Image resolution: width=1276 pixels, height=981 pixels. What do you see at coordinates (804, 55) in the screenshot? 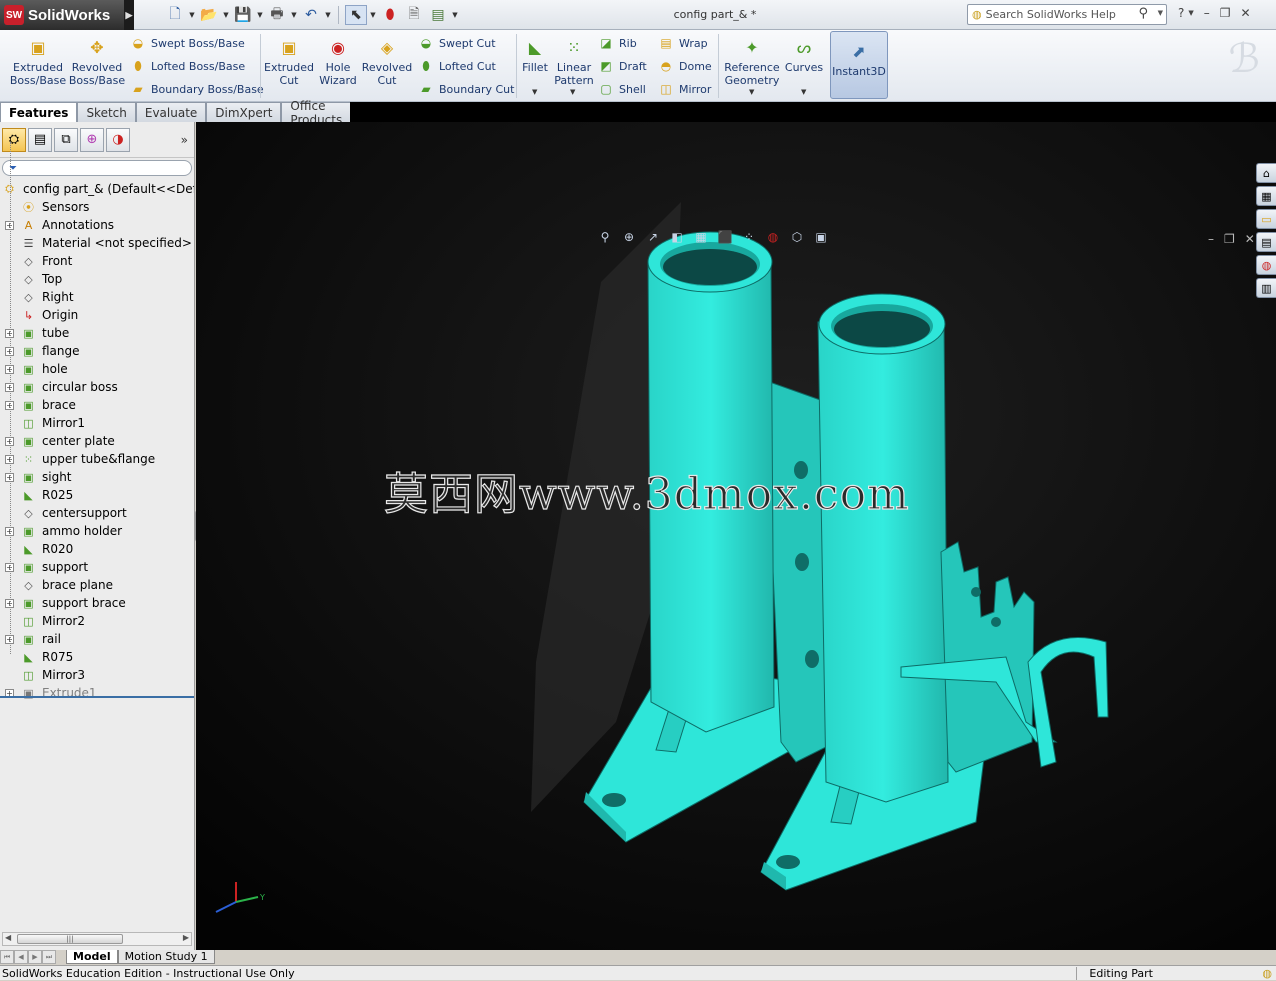
I see `curves-button: ᔕ Curves` at bounding box center [804, 55].